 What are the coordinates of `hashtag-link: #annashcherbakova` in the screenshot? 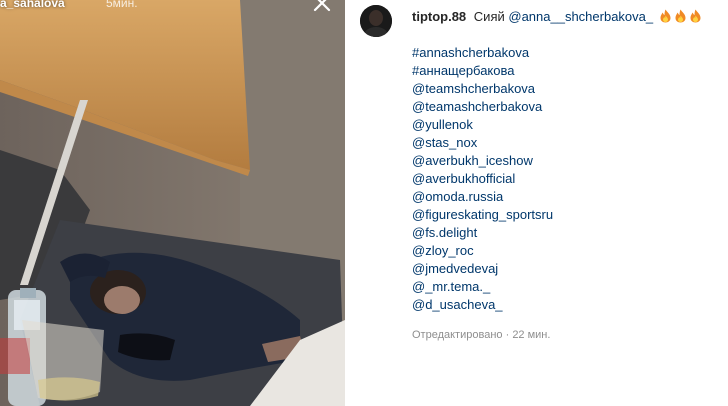 It's located at (482, 53).